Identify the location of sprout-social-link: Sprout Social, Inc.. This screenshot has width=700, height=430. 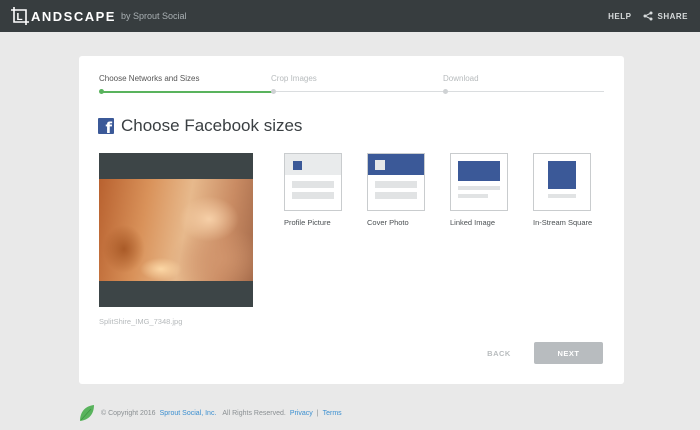
(188, 413).